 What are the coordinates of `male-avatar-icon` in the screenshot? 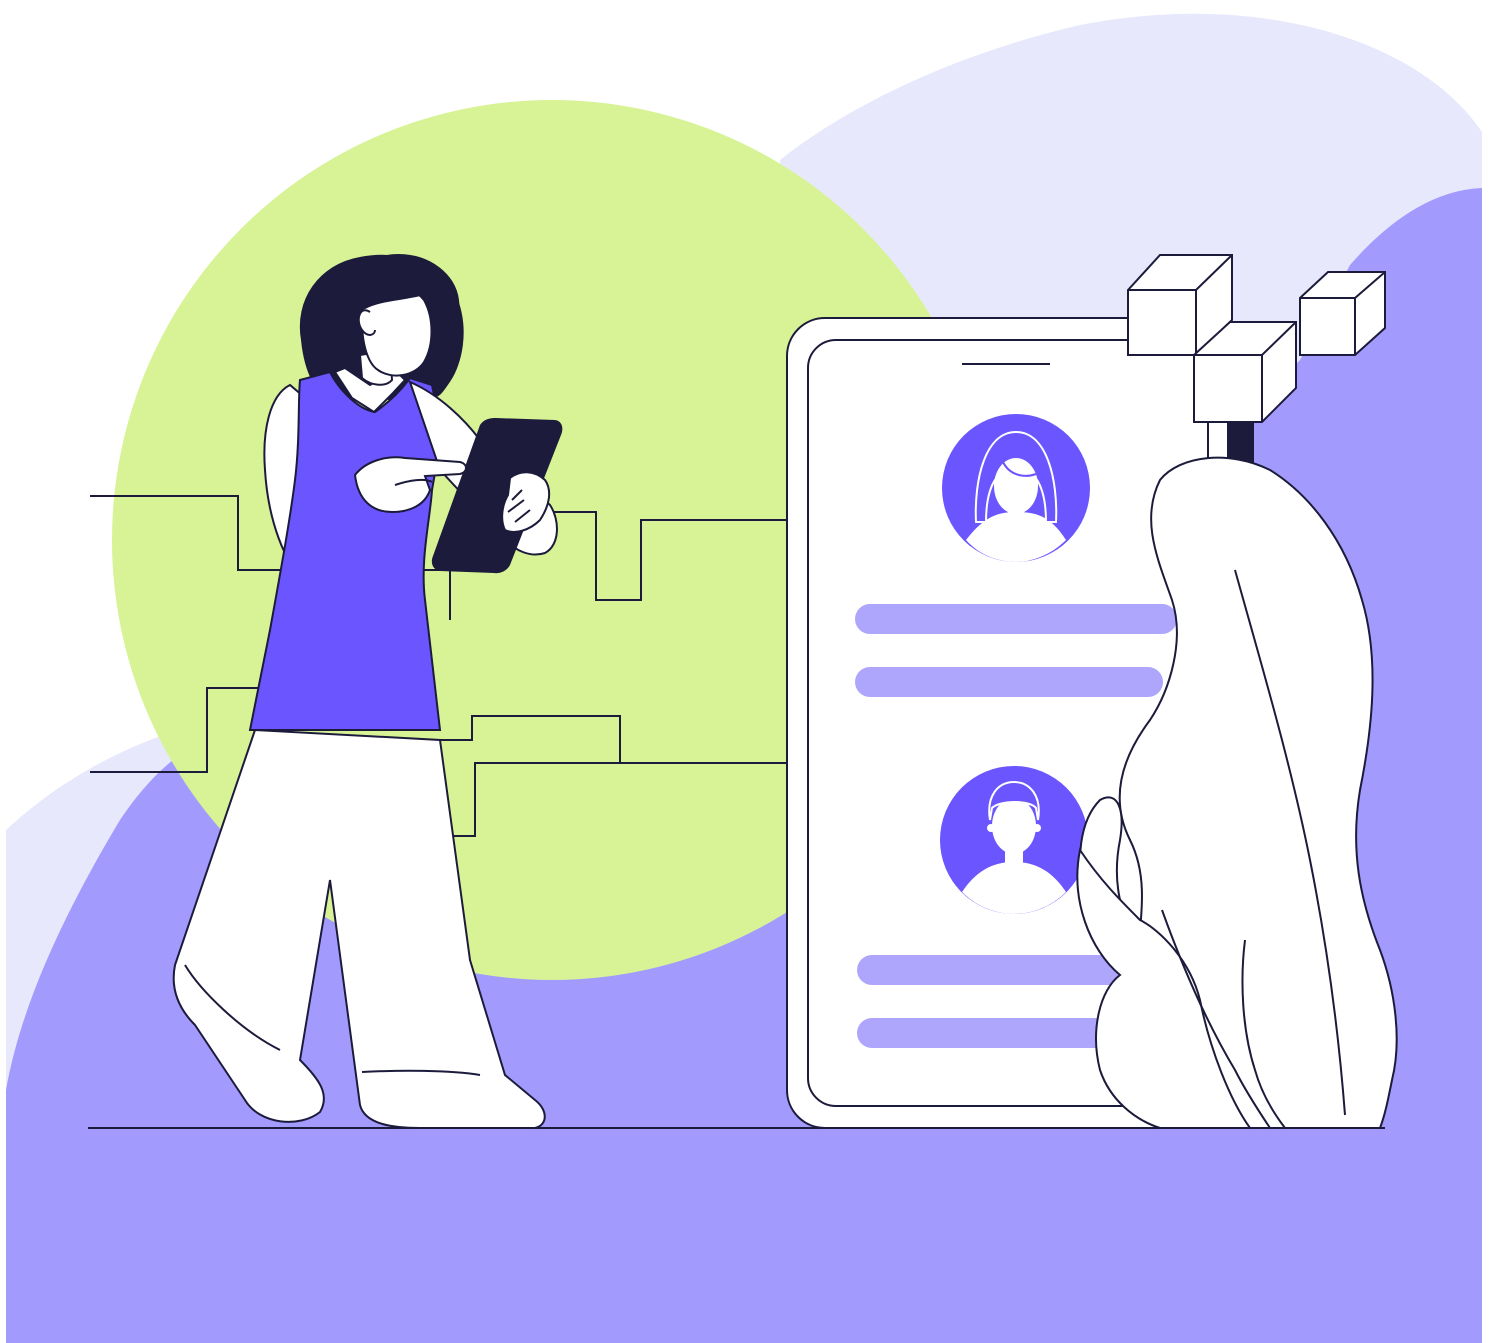 It's located at (1014, 840).